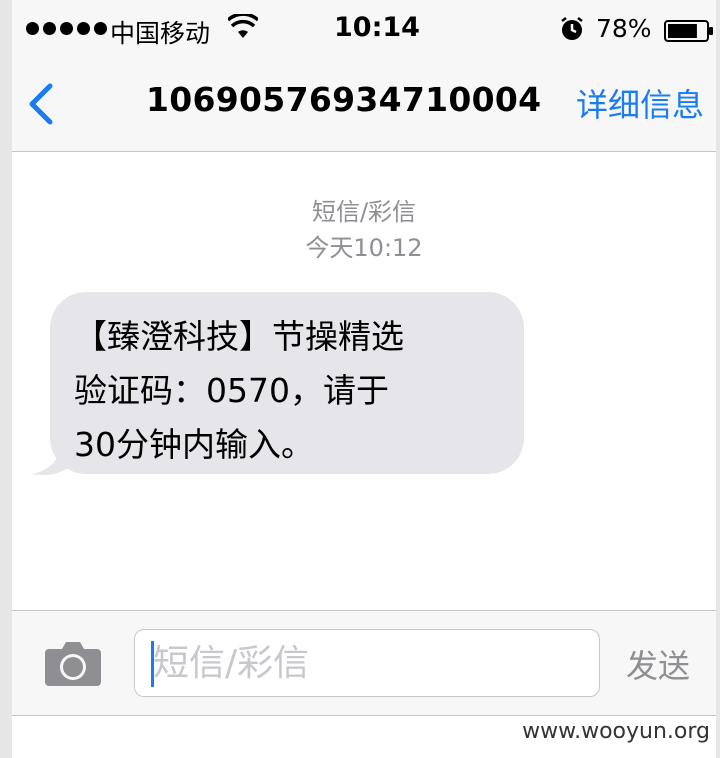  Describe the element at coordinates (718, 379) in the screenshot. I see `screen-frame-right` at that location.